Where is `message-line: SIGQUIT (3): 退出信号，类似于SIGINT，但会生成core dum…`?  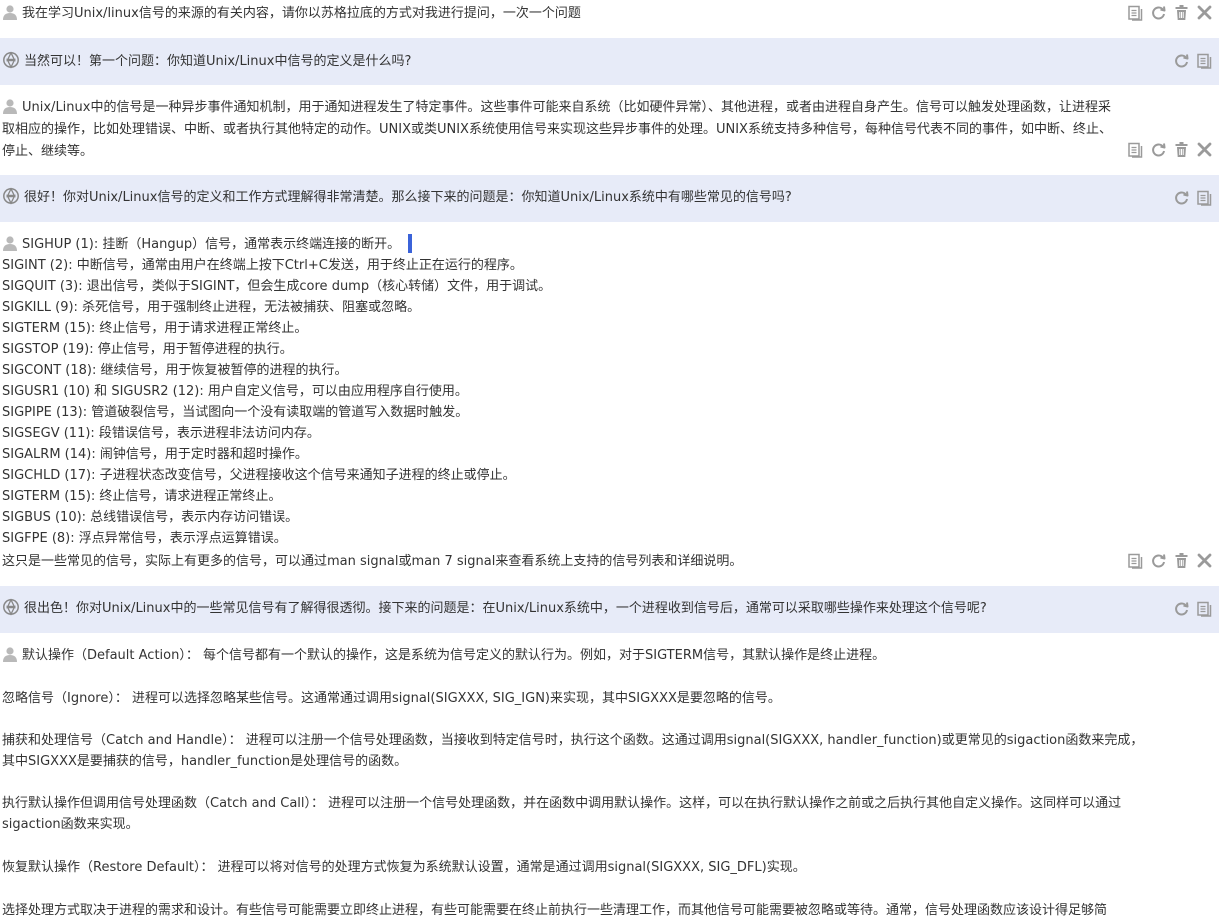 message-line: SIGQUIT (3): 退出信号，类似于SIGINT，但会生成core dum… is located at coordinates (277, 286).